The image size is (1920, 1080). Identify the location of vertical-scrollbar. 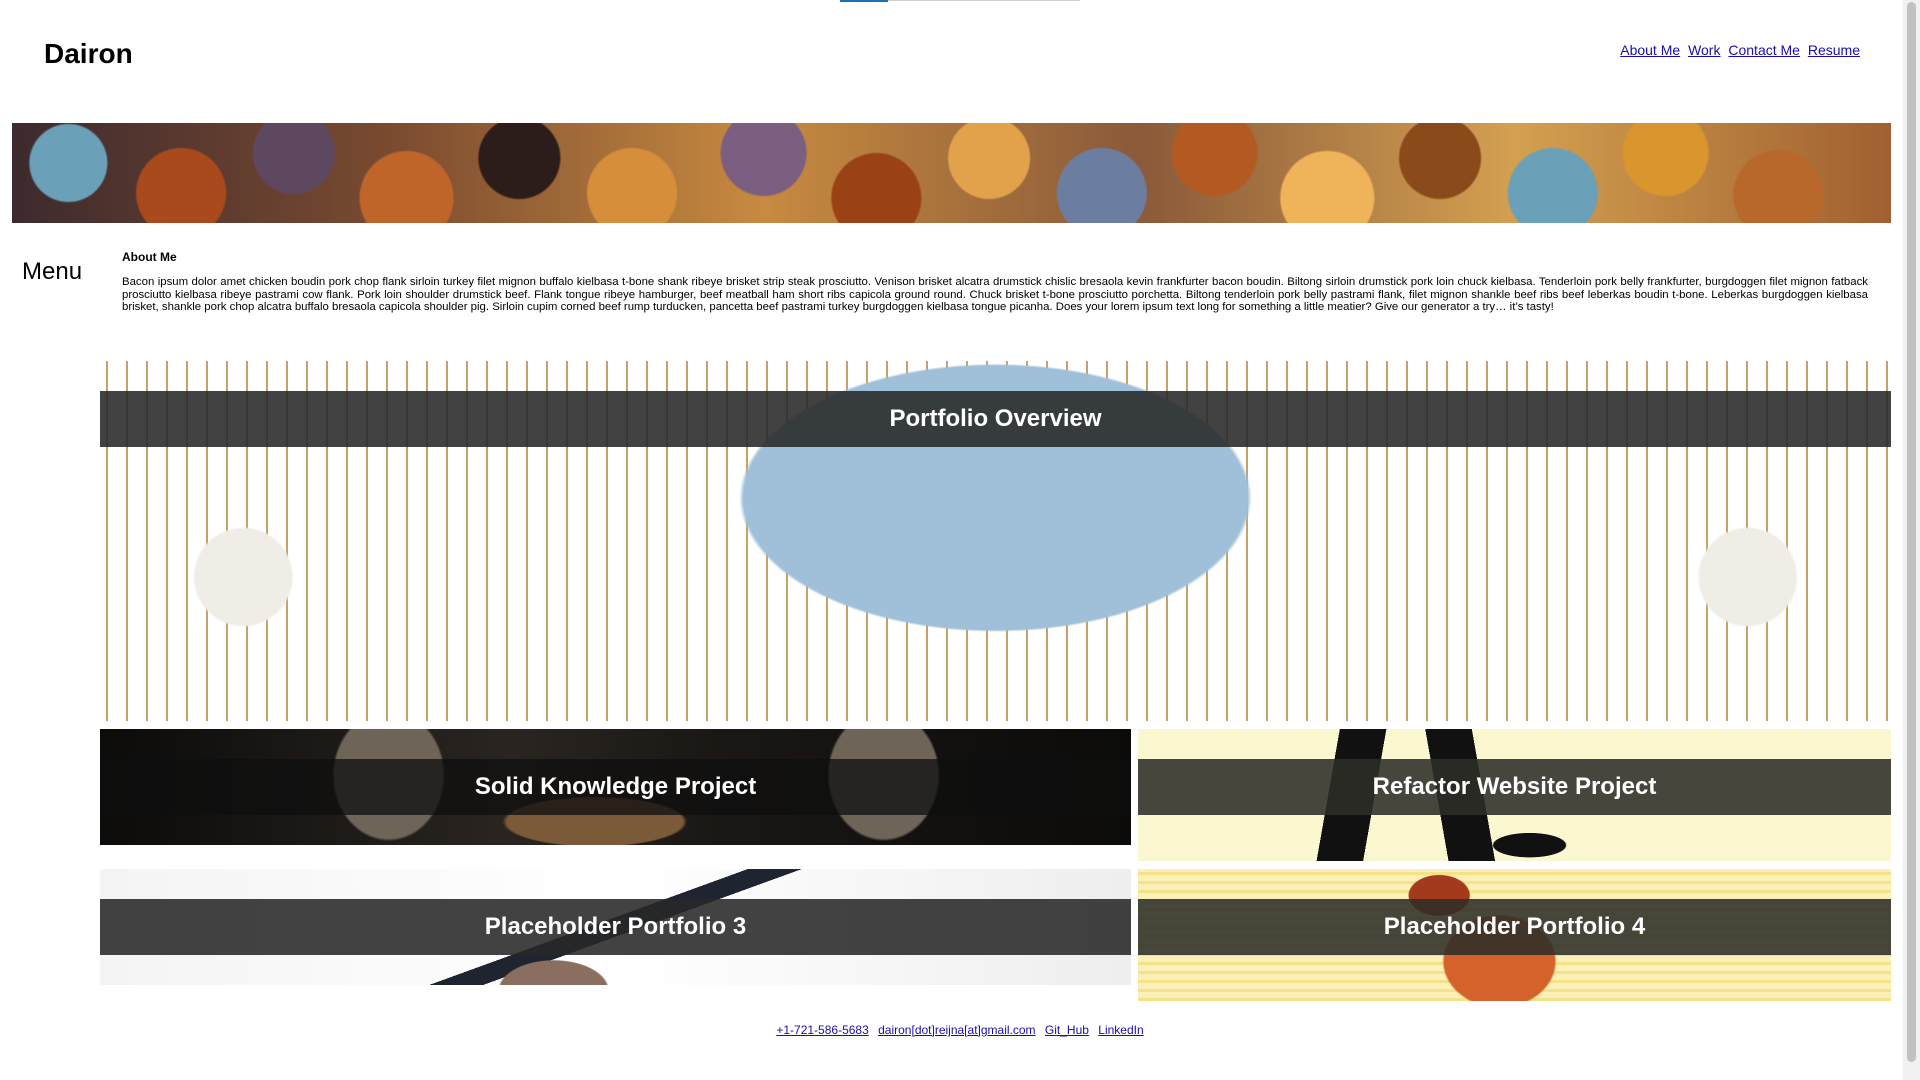
(1911, 540).